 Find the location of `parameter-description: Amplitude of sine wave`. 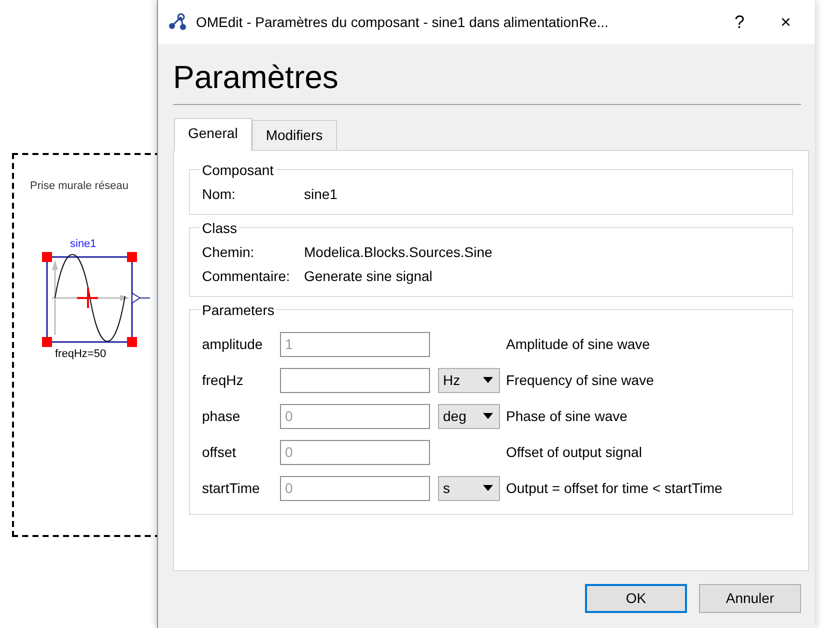

parameter-description: Amplitude of sine wave is located at coordinates (578, 344).